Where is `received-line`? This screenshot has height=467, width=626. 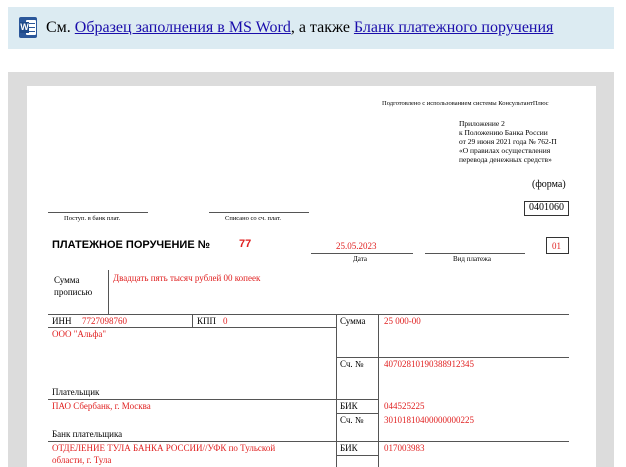 received-line is located at coordinates (98, 212).